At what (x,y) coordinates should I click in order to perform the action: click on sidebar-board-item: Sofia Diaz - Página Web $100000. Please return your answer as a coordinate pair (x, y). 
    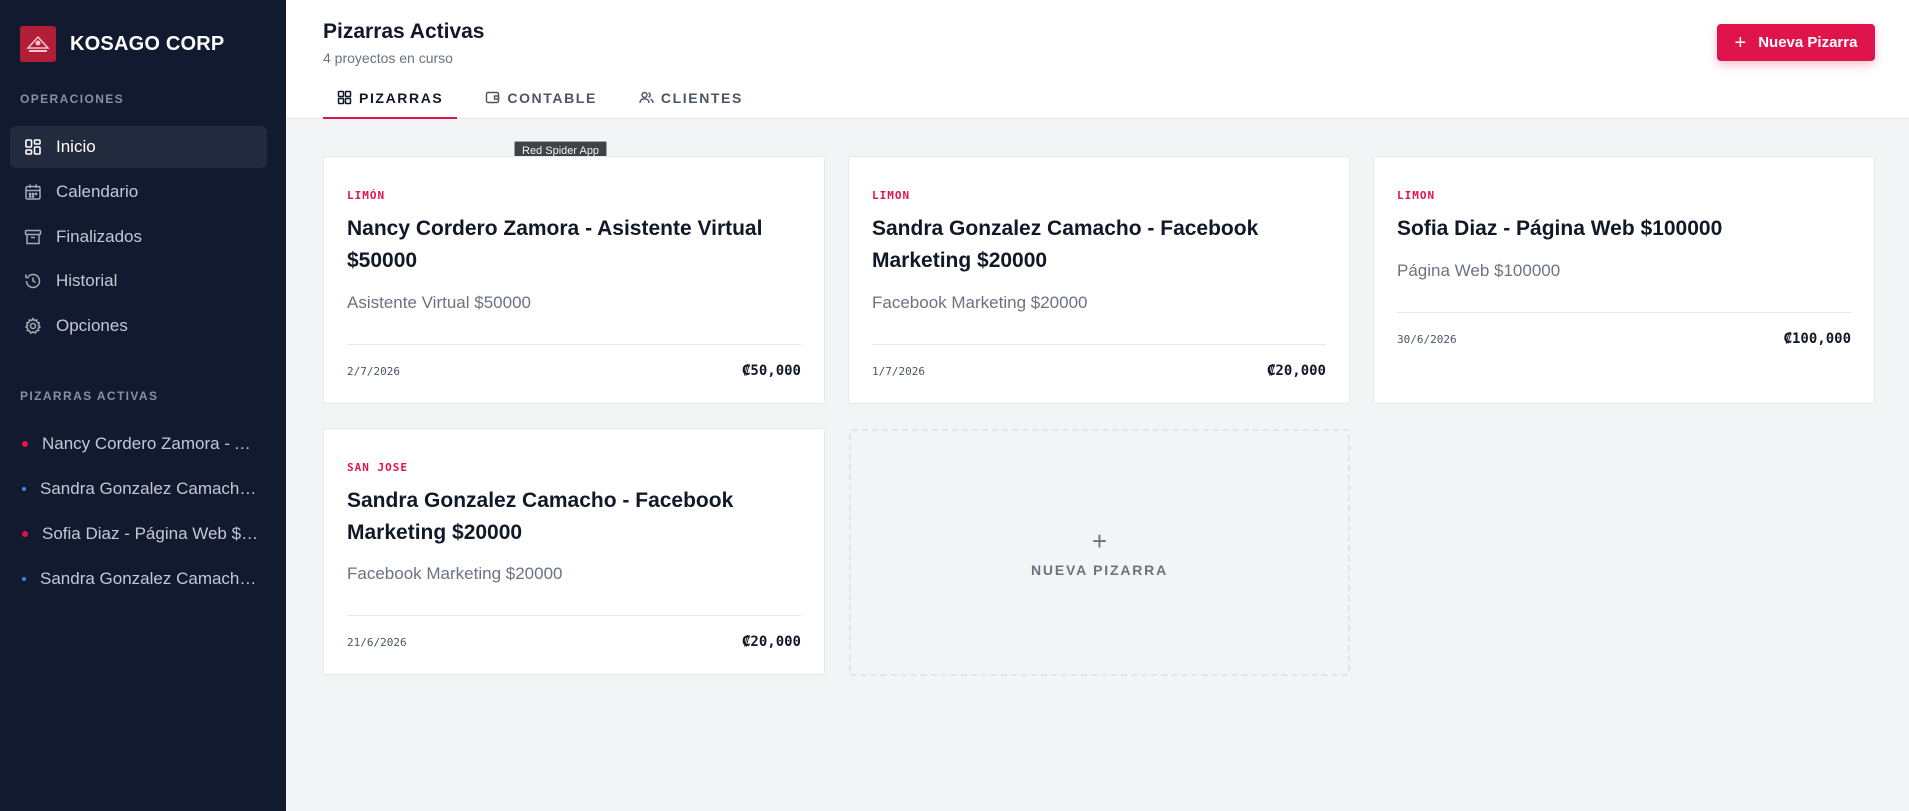
    Looking at the image, I should click on (142, 534).